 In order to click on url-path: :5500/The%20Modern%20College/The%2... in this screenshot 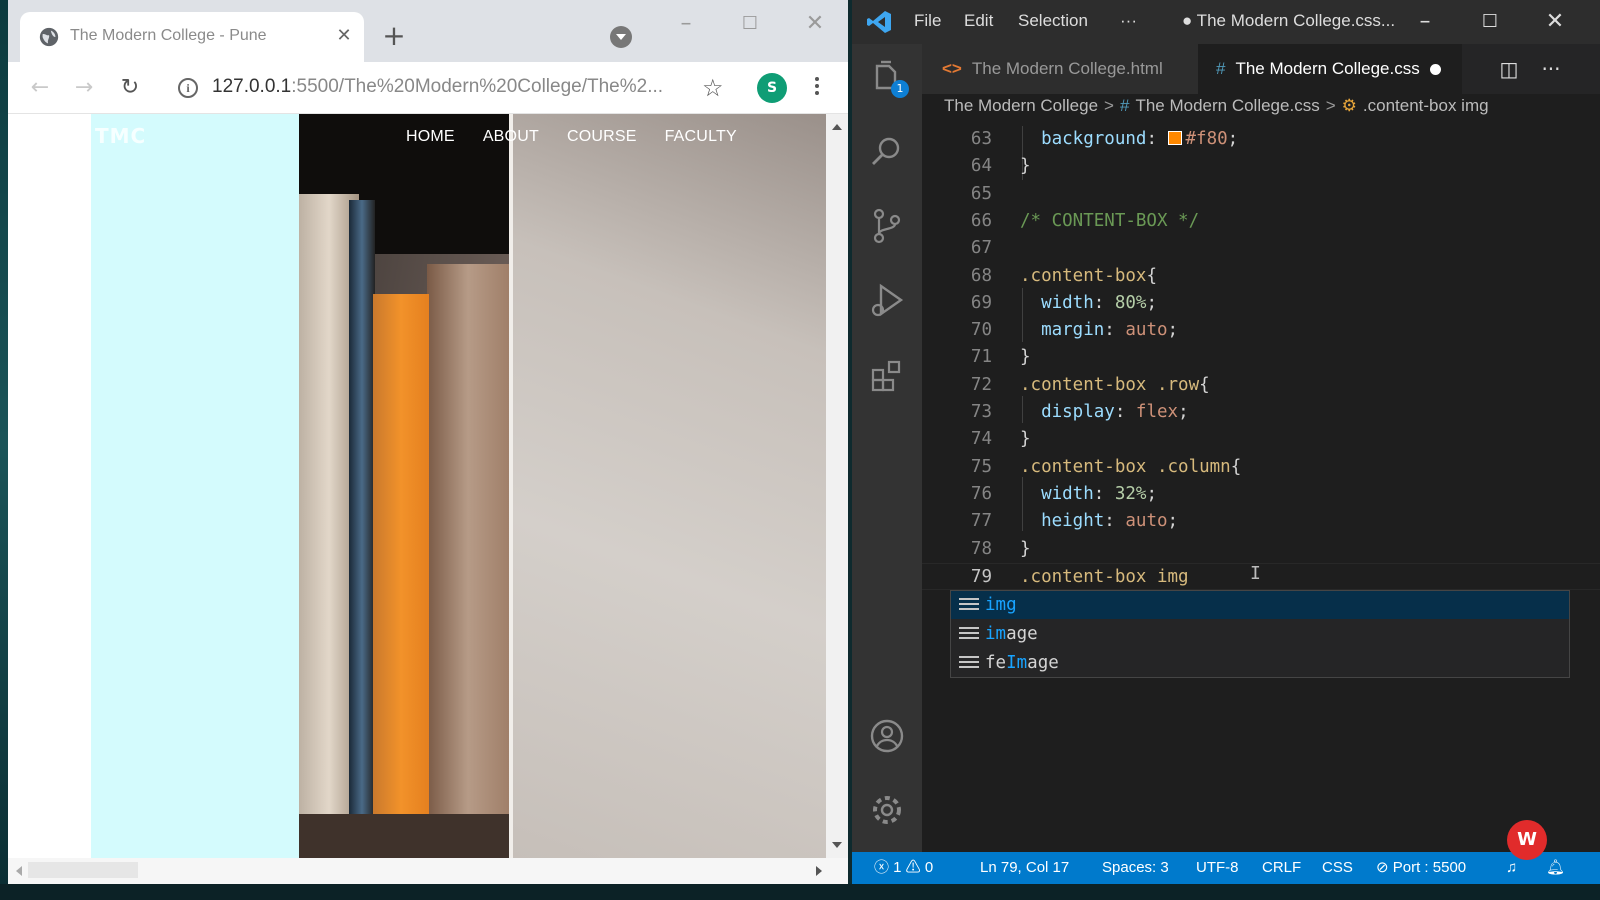, I will do `click(477, 86)`.